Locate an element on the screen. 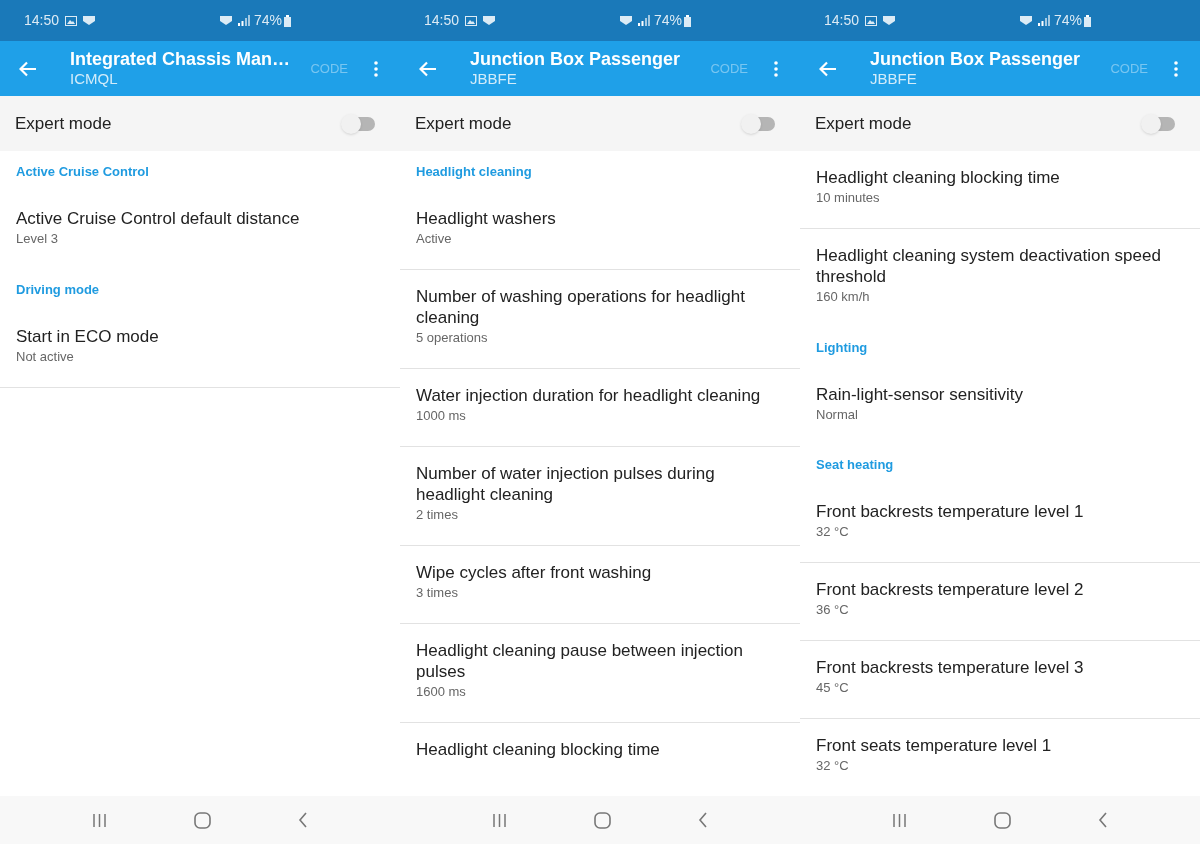  setting-row: Active Cruise Control default distance Level 3 is located at coordinates (200, 230).